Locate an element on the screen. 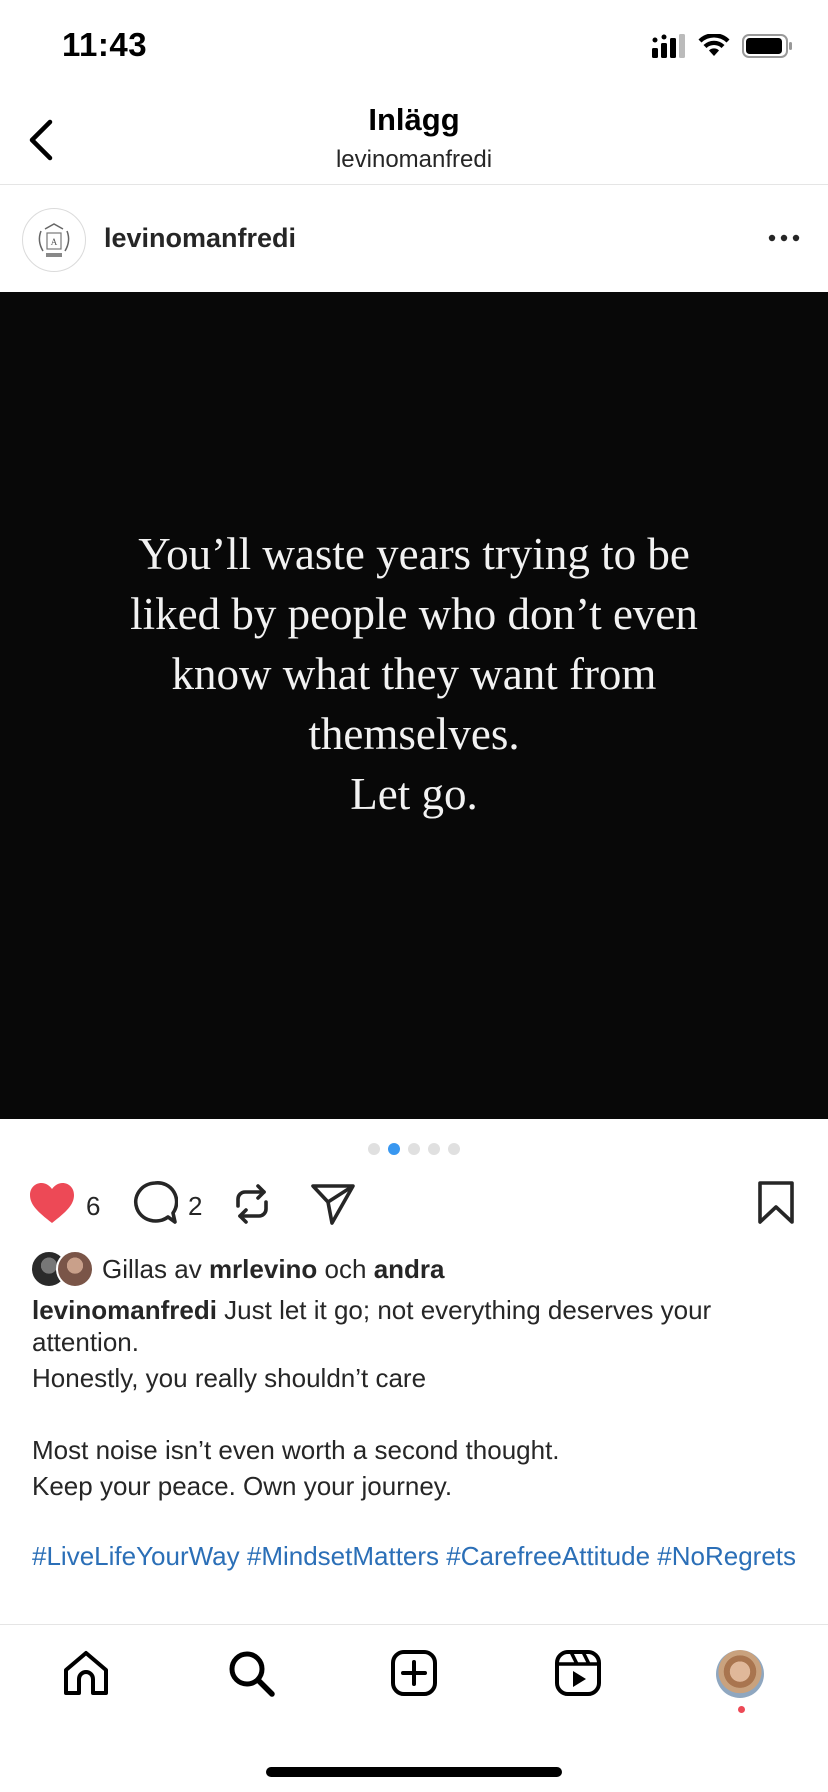 The width and height of the screenshot is (828, 1792). svg-text: A is located at coordinates (54, 242).